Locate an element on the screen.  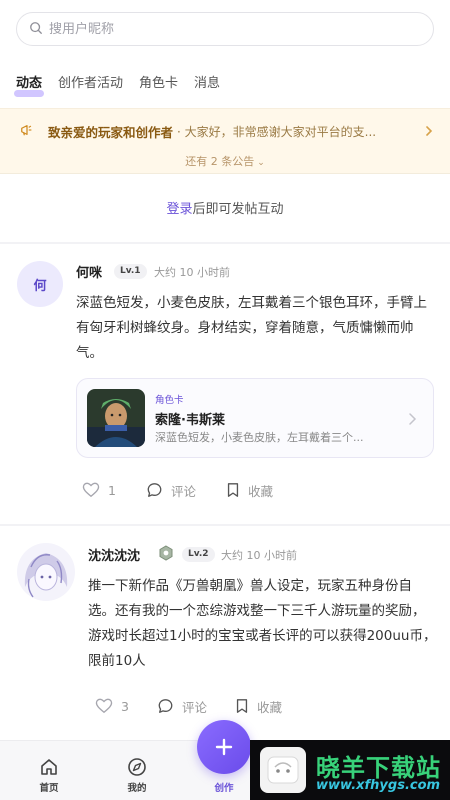
create-button is located at coordinates (224, 747).